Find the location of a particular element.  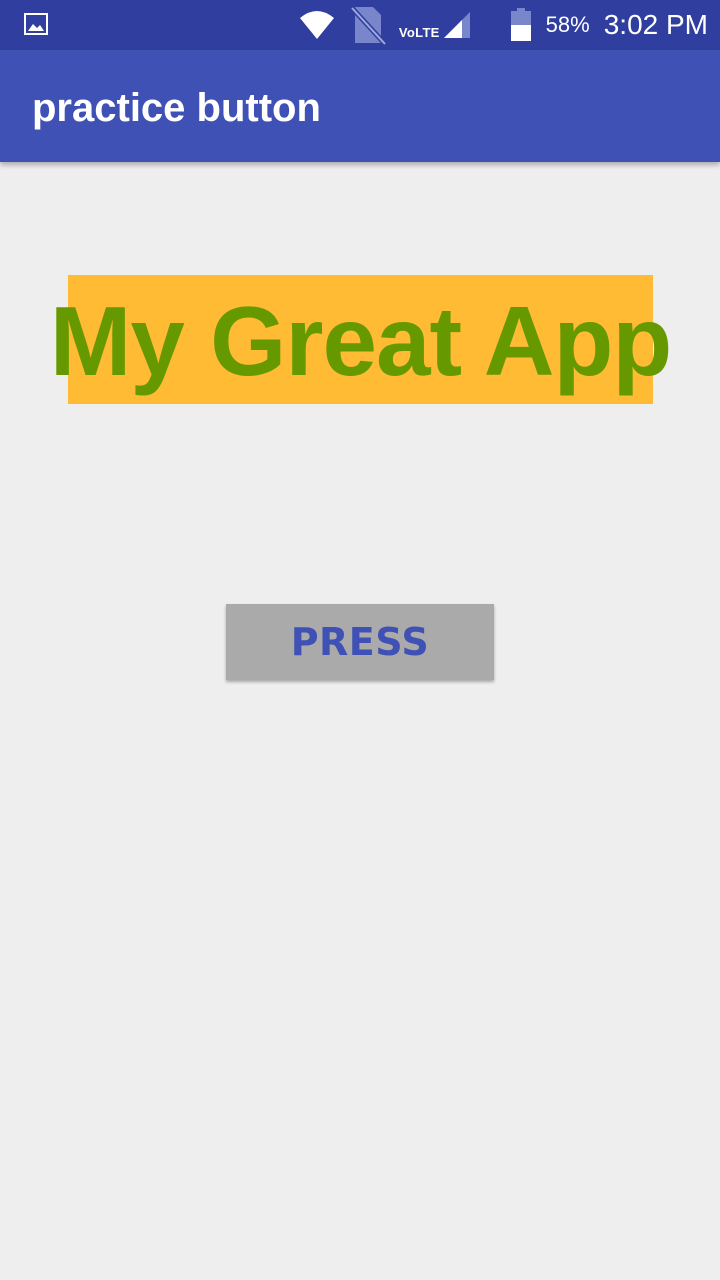

no-sim-icon is located at coordinates (368, 25).